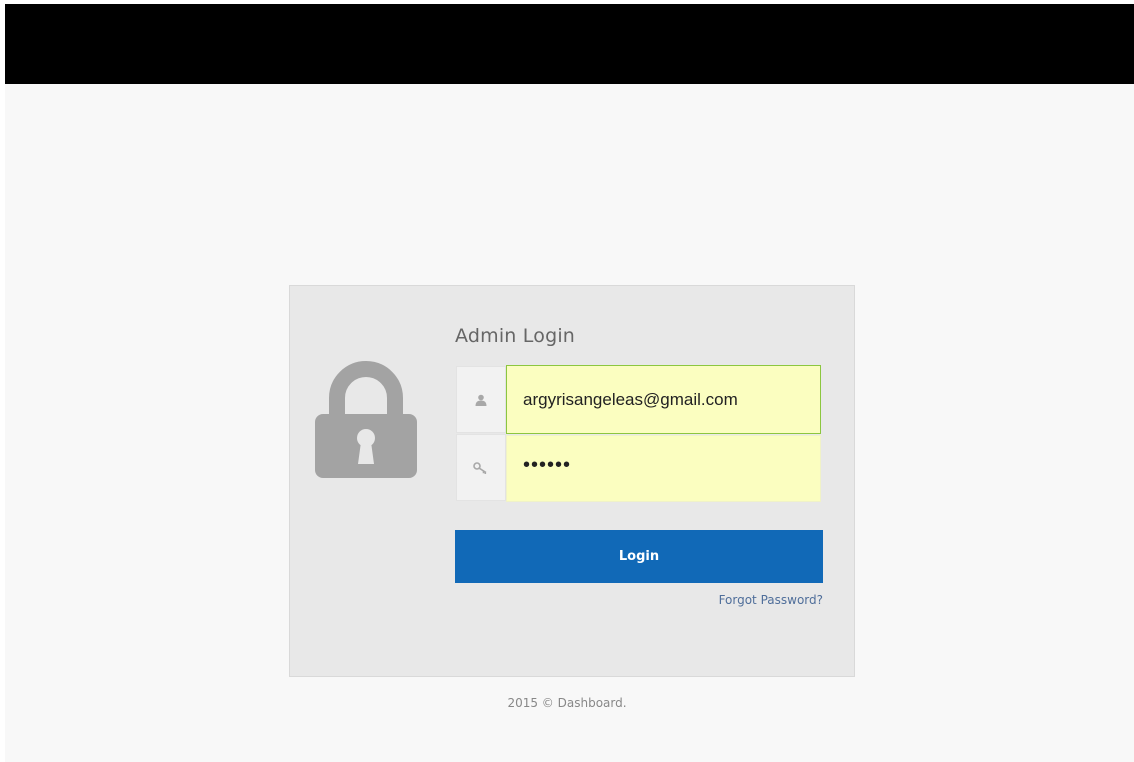  I want to click on login-button: Login, so click(639, 556).